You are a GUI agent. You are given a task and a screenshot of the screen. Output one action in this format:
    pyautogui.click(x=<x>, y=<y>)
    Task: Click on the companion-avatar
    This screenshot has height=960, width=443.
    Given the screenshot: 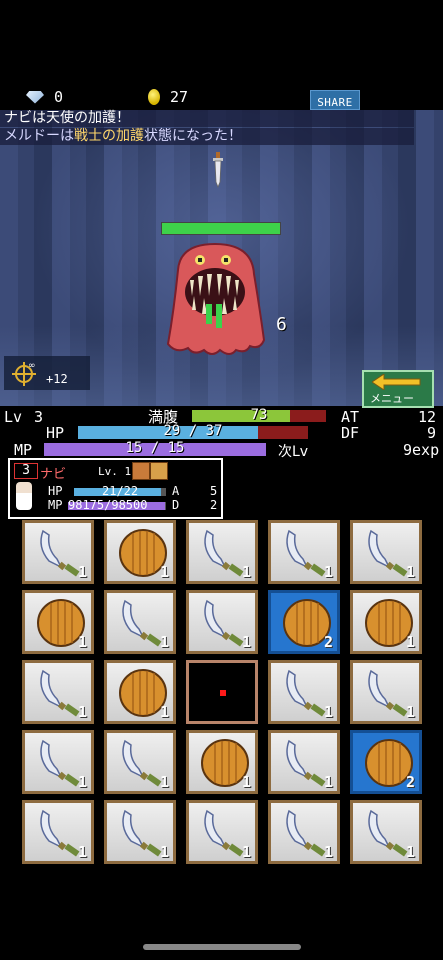 What is the action you would take?
    pyautogui.click(x=24, y=496)
    